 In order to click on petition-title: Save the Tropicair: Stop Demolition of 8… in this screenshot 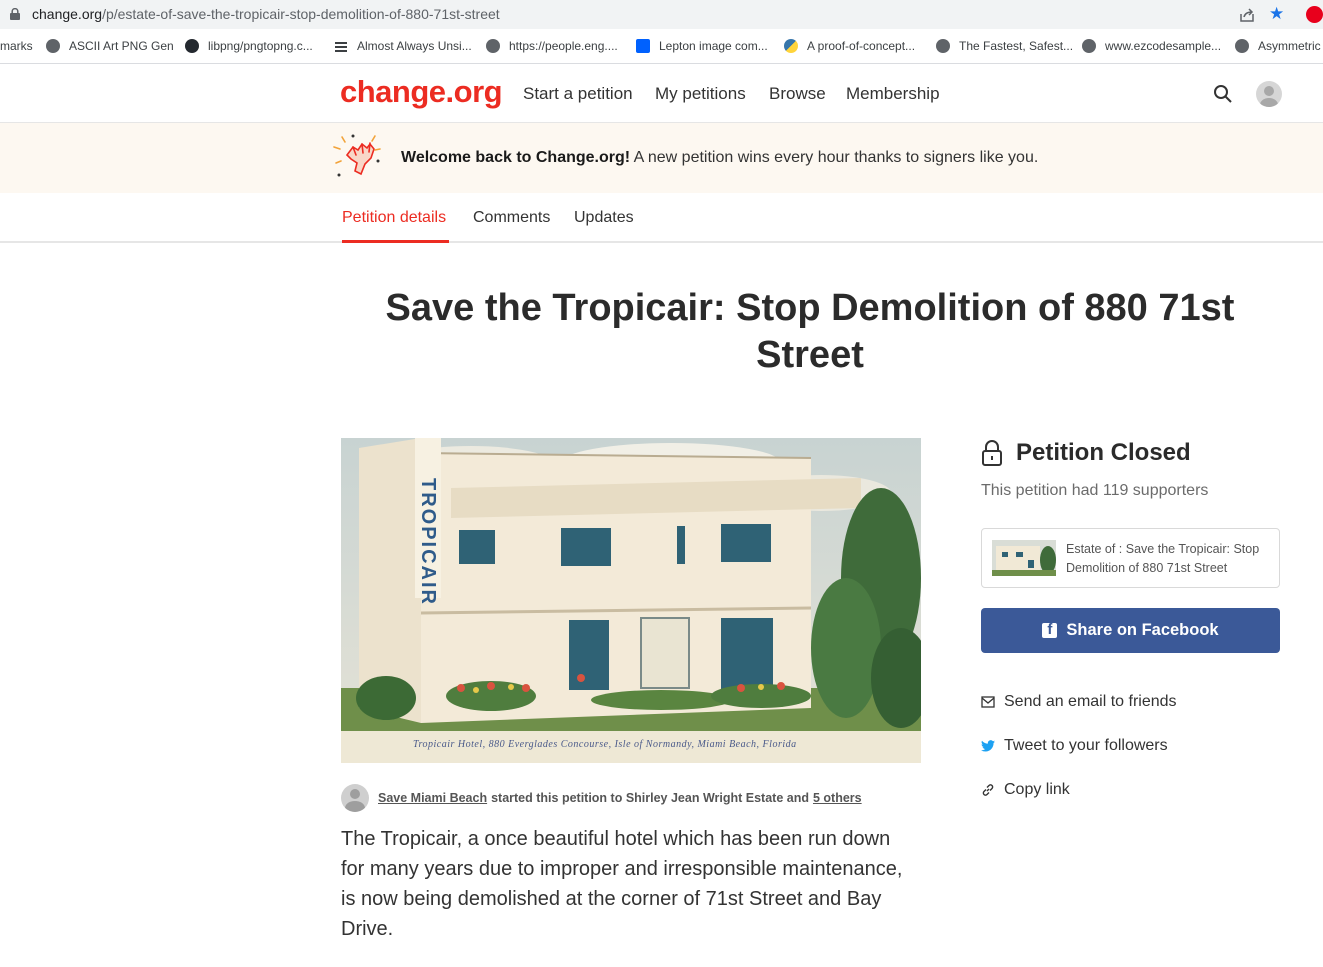, I will do `click(810, 331)`.